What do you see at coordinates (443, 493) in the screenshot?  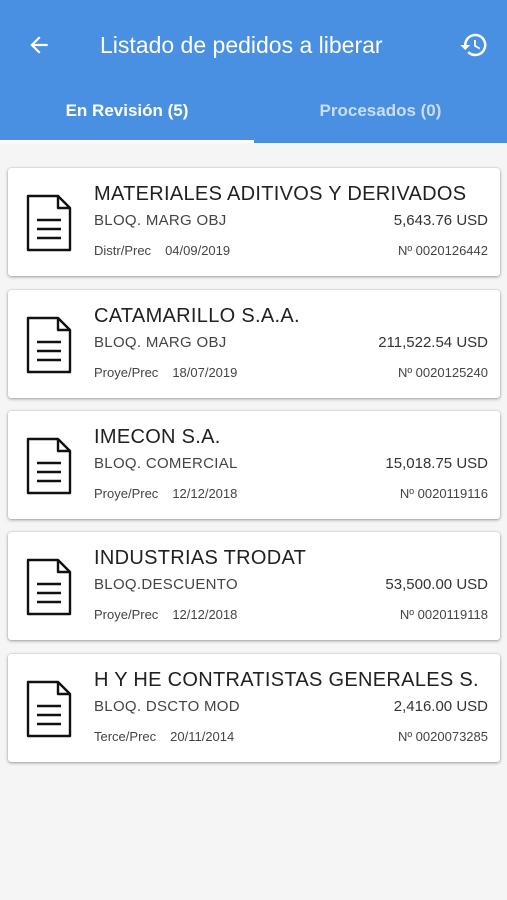 I see `order-number: Nº 0020119116` at bounding box center [443, 493].